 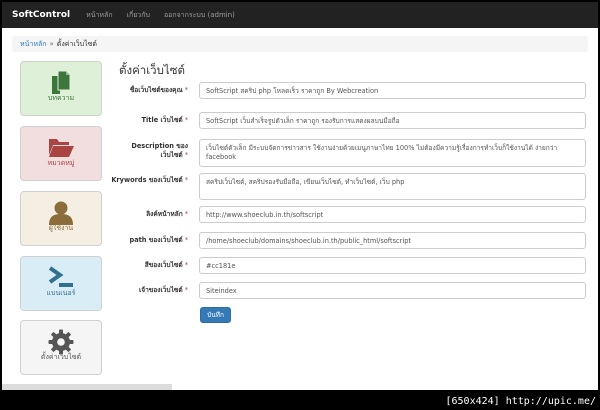 I want to click on sidebar-tile-label: หมวดหมู่, so click(x=61, y=163).